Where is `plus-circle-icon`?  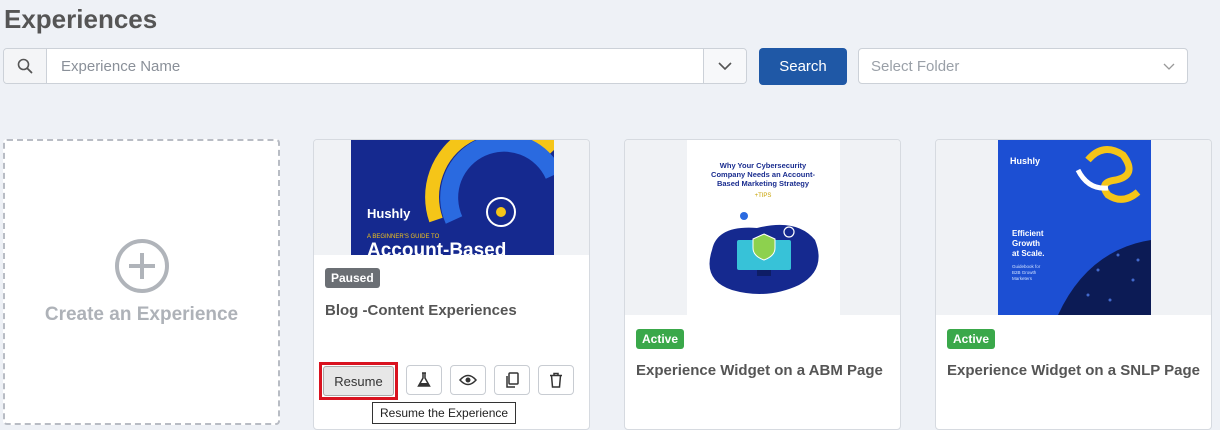
plus-circle-icon is located at coordinates (141, 266).